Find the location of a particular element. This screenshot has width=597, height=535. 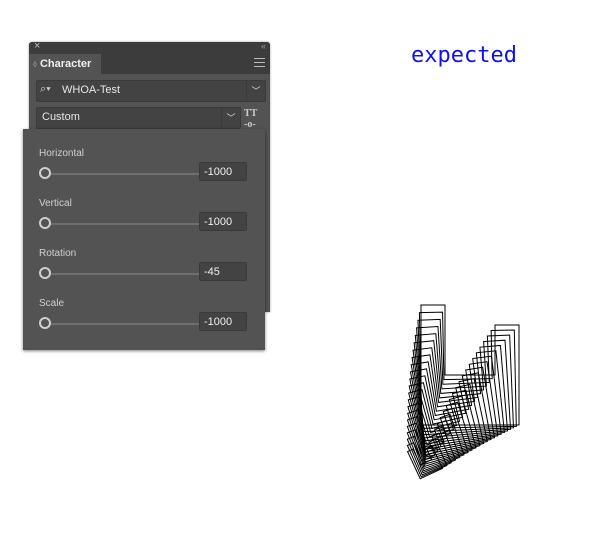

tab-label: Character is located at coordinates (65, 64).